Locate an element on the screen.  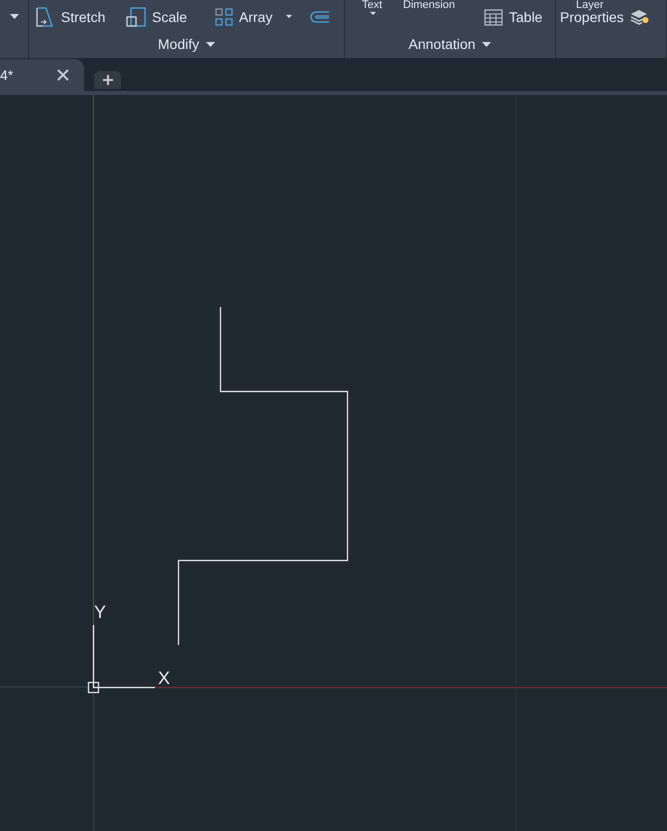
close-icon is located at coordinates (63, 75).